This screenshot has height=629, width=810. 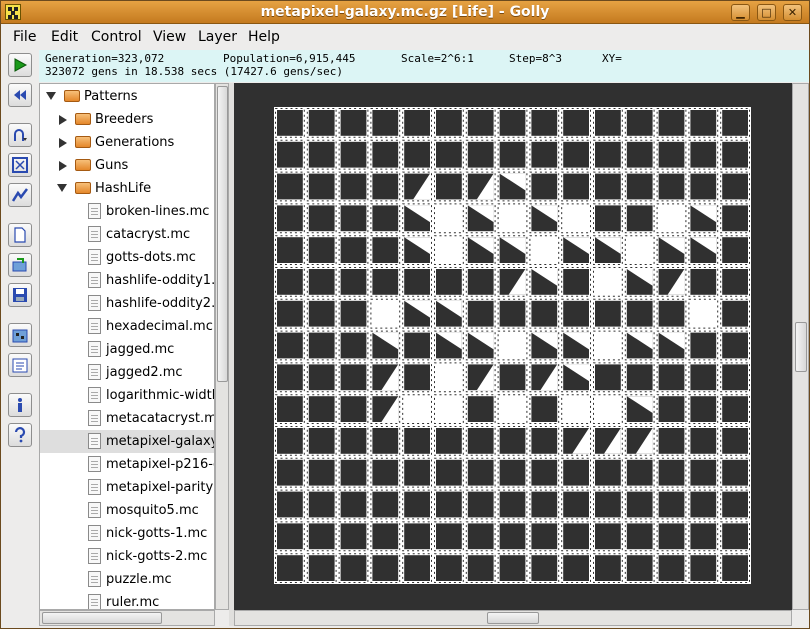 I want to click on folder-icon, so click(x=83, y=165).